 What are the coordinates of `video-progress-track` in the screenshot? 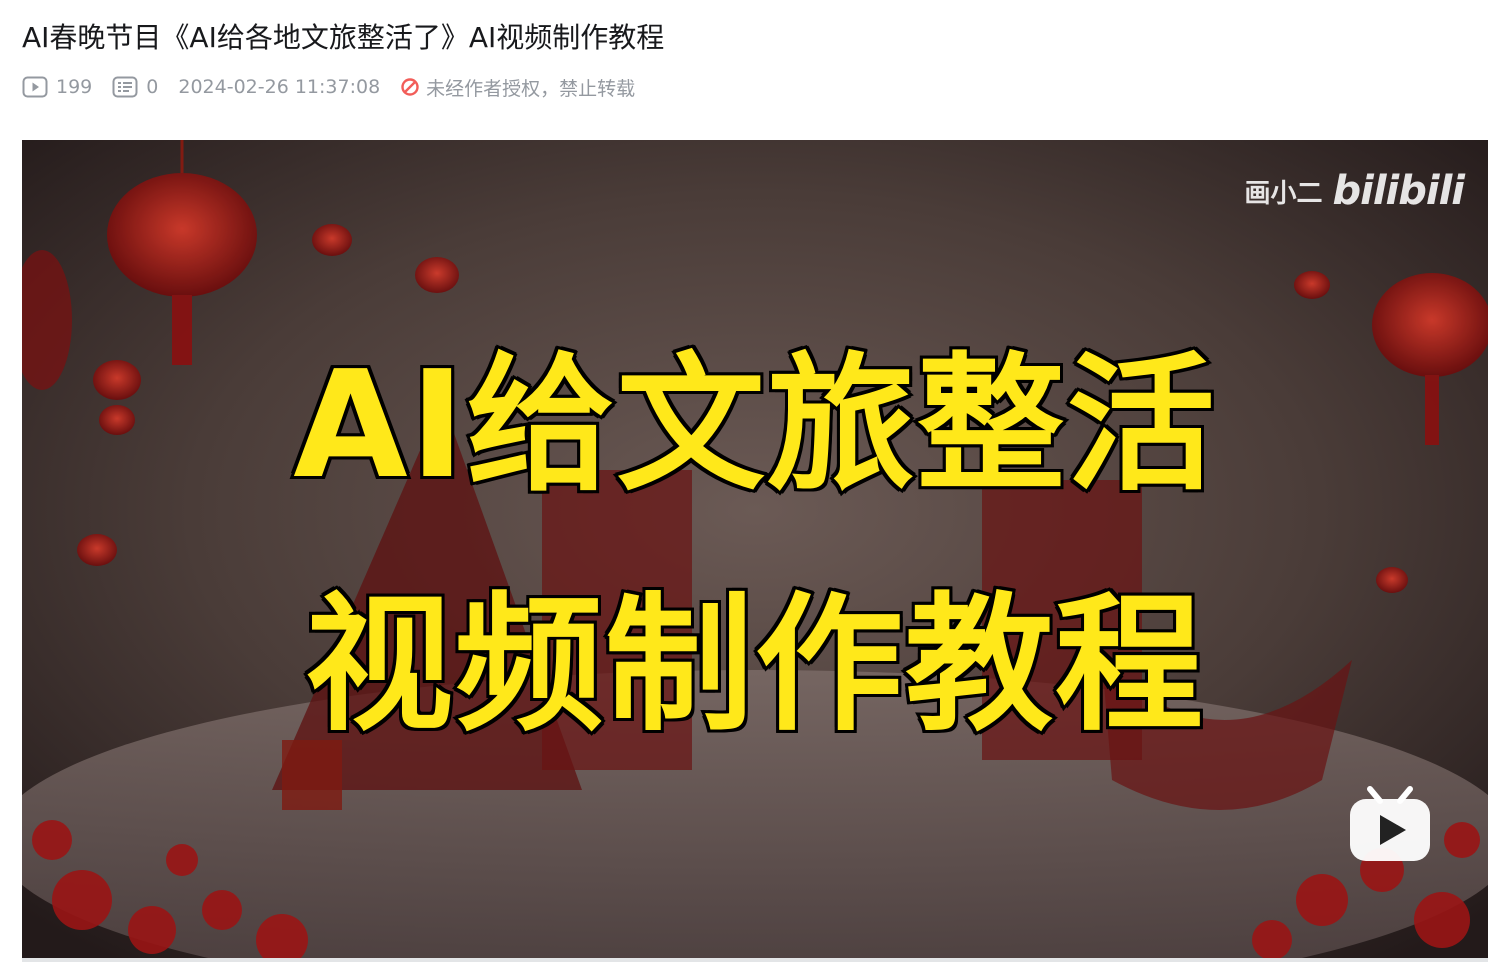 It's located at (755, 960).